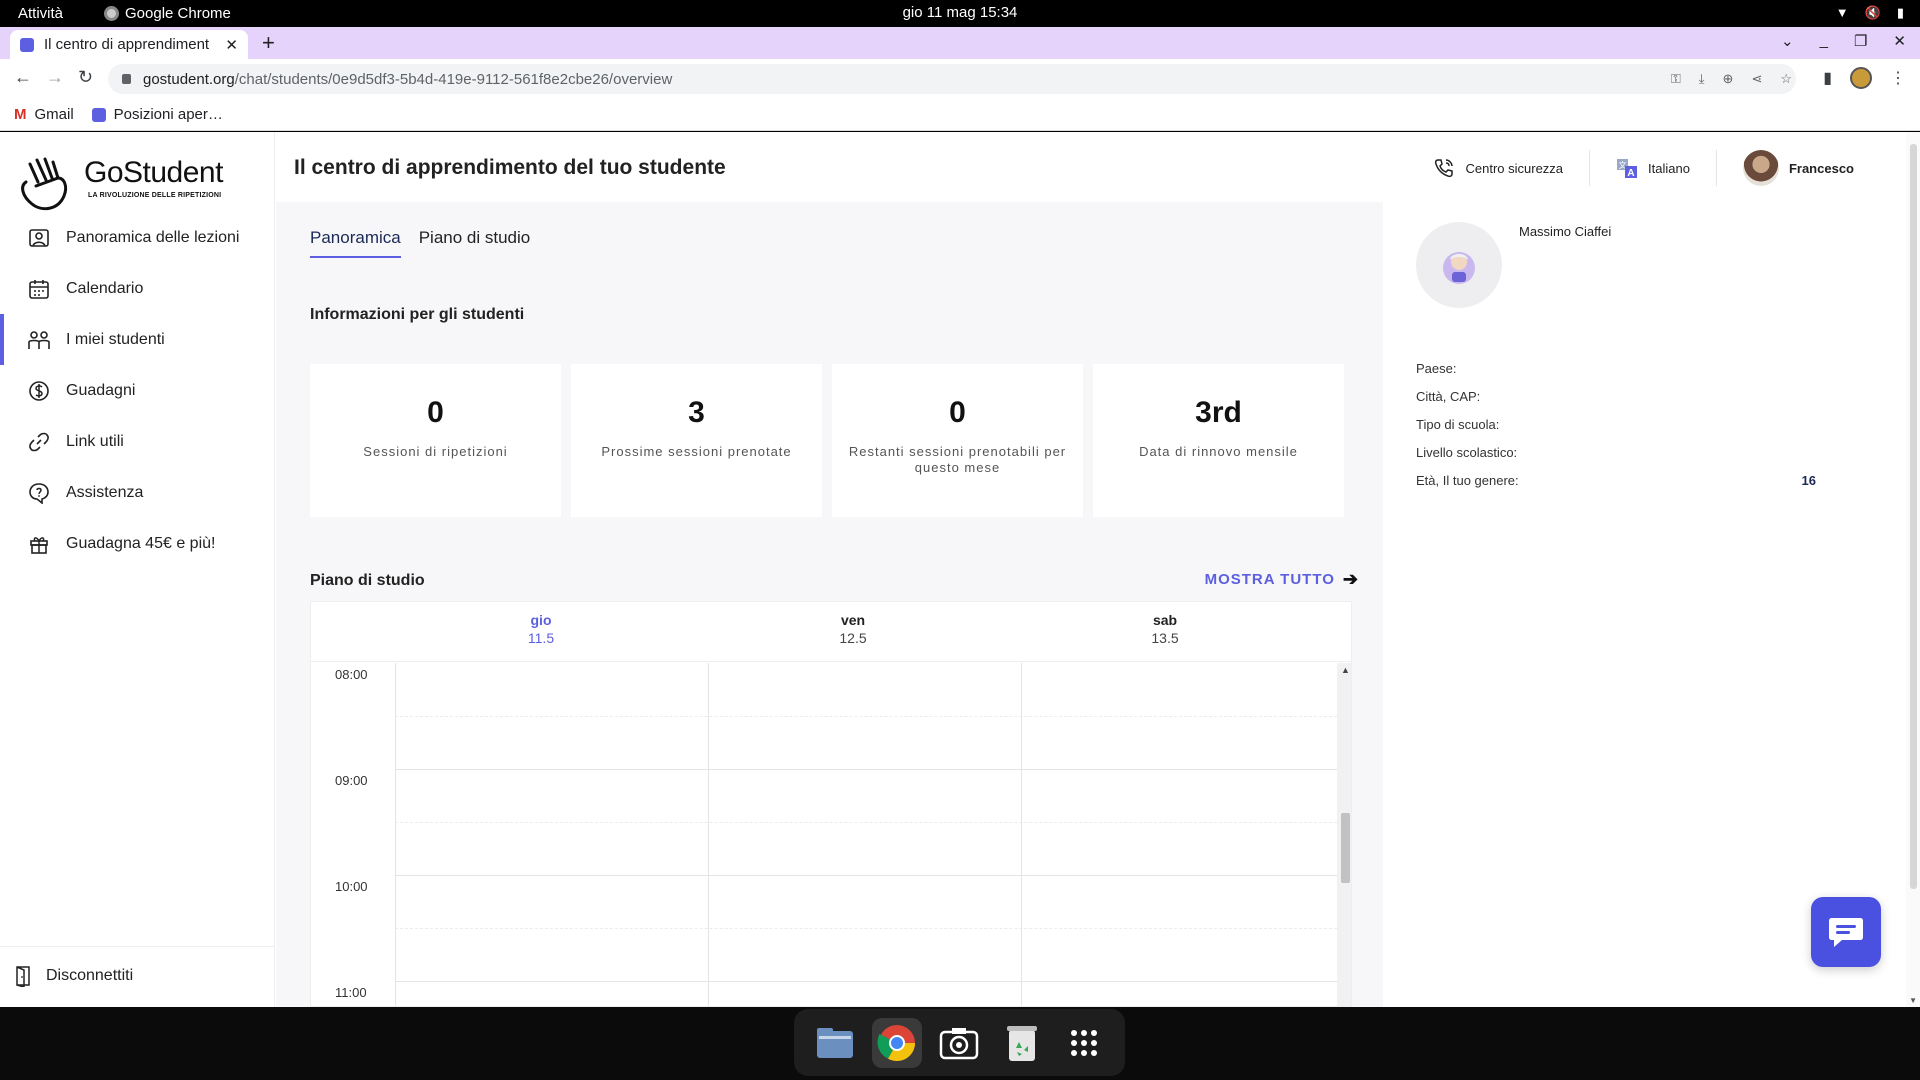 The height and width of the screenshot is (1080, 1920). I want to click on user-name: Francesco, so click(1821, 168).